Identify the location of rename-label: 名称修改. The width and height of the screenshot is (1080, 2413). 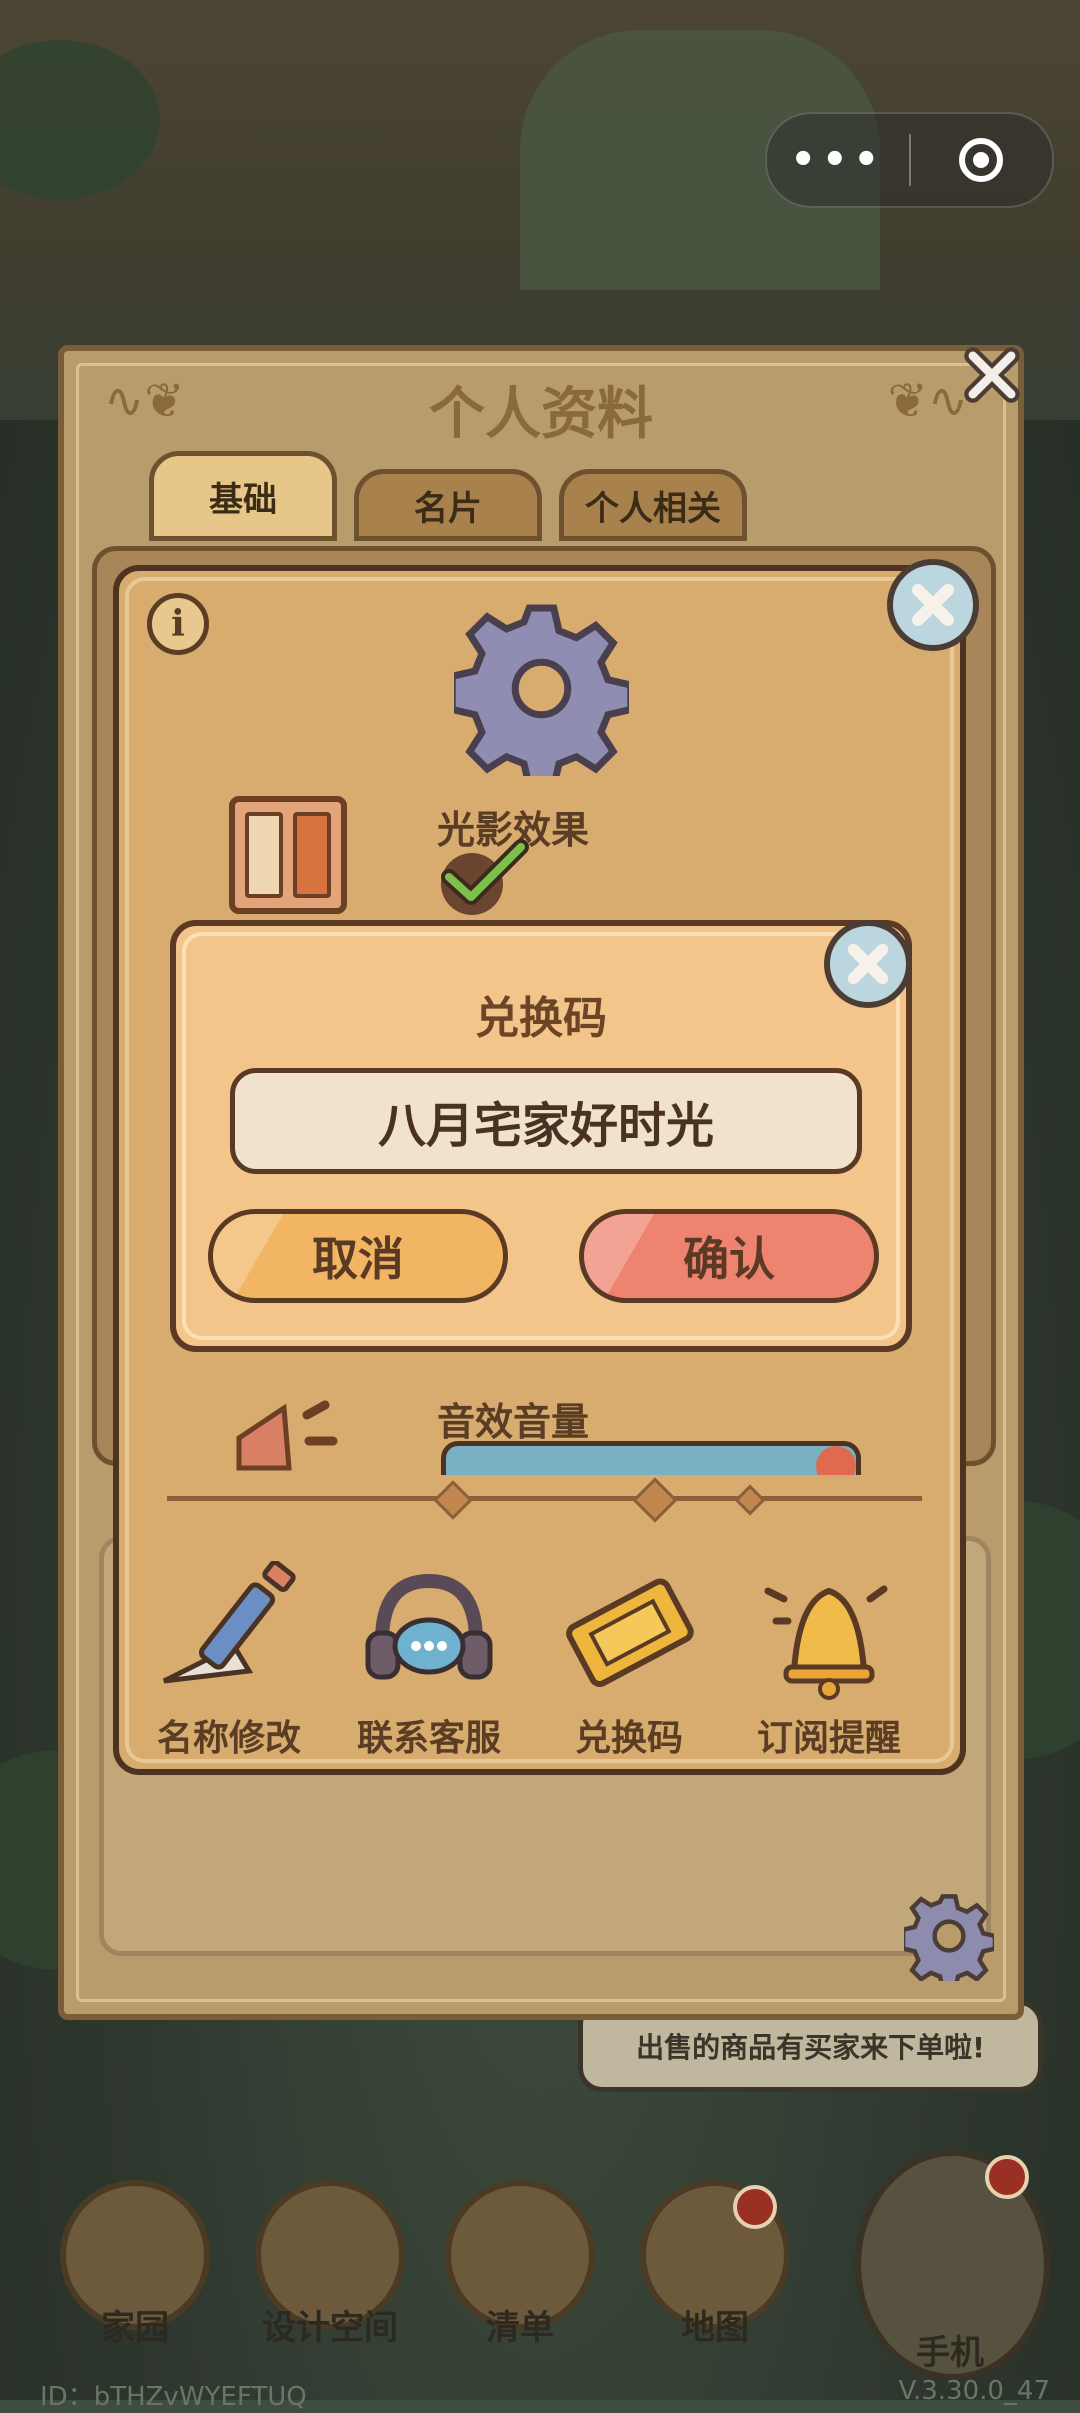
(228, 1738).